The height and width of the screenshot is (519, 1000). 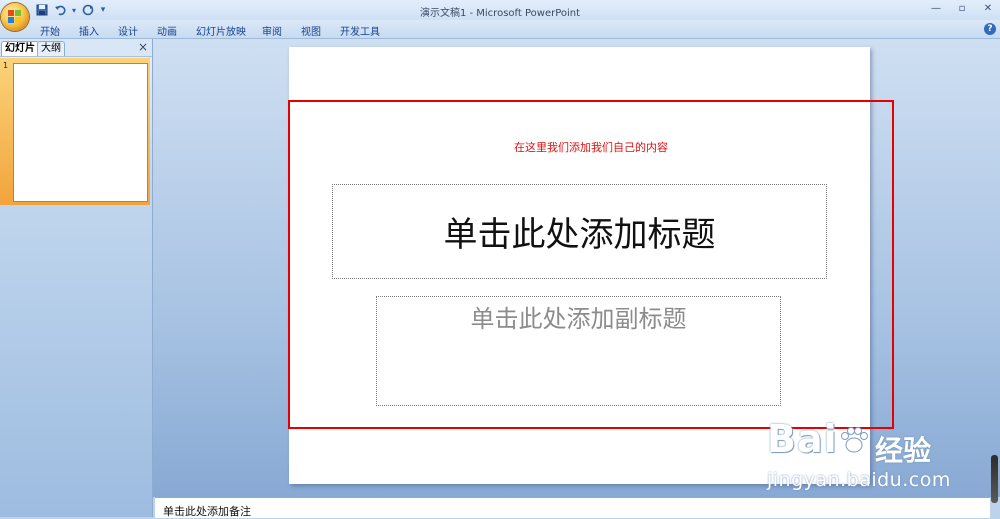 I want to click on paw-icon, so click(x=854, y=440).